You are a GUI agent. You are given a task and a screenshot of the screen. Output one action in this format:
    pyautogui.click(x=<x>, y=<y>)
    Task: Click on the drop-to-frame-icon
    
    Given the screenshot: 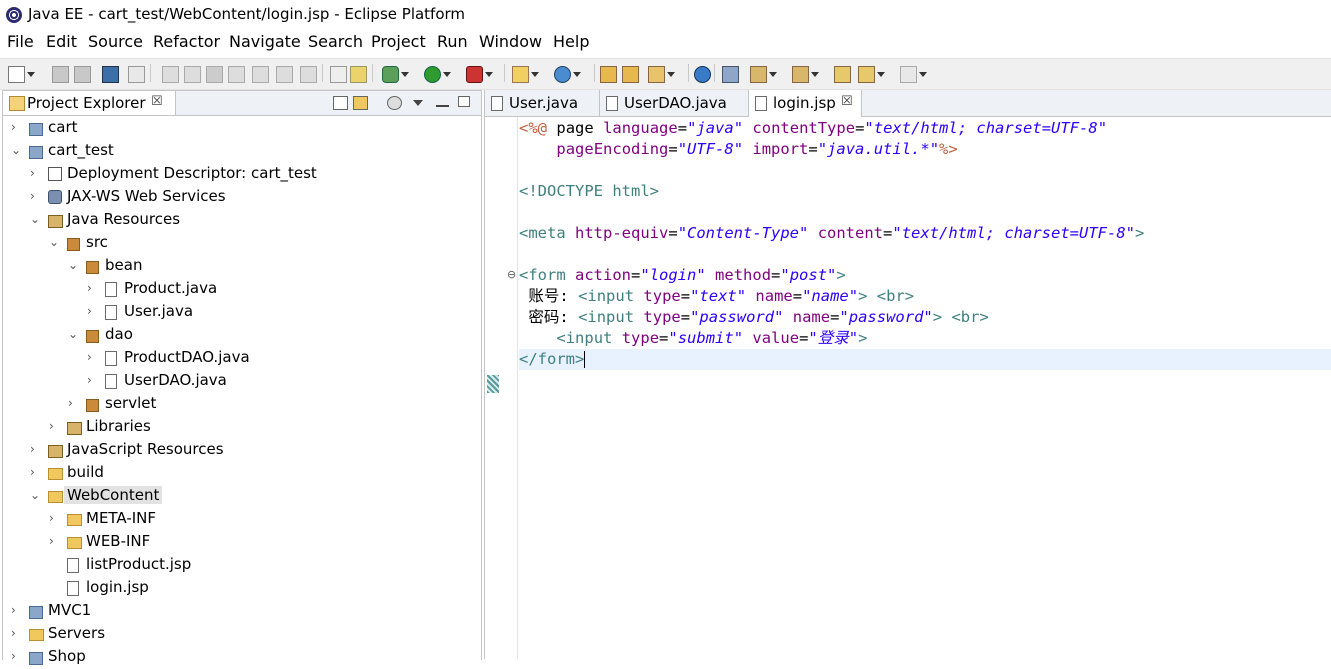 What is the action you would take?
    pyautogui.click(x=358, y=74)
    